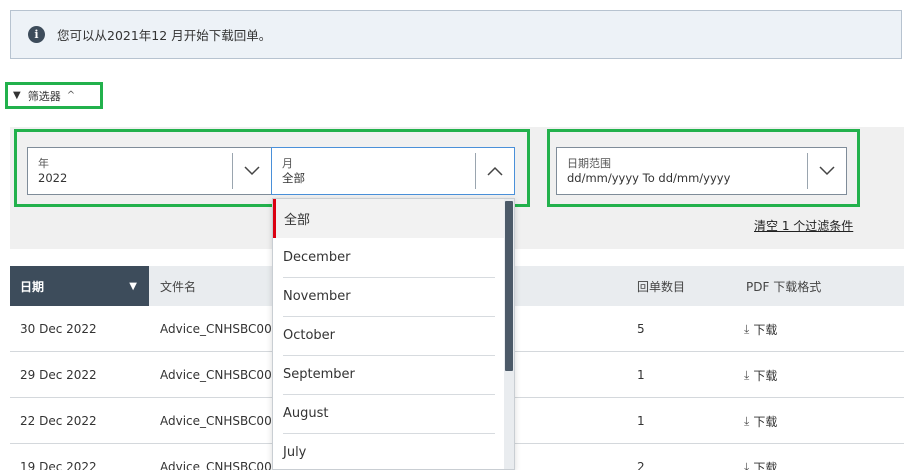 Image resolution: width=904 pixels, height=470 pixels. I want to click on info-banner-text: 您可以从2021年12 月开始下载回单。, so click(164, 35).